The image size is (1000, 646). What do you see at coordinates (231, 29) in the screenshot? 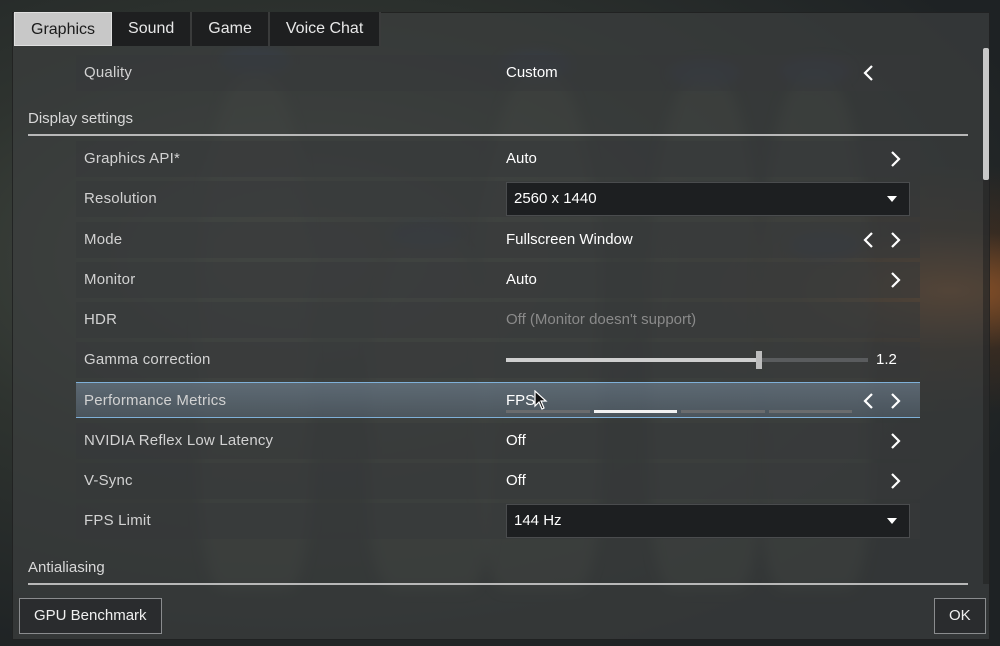
I see `tab-game: Game` at bounding box center [231, 29].